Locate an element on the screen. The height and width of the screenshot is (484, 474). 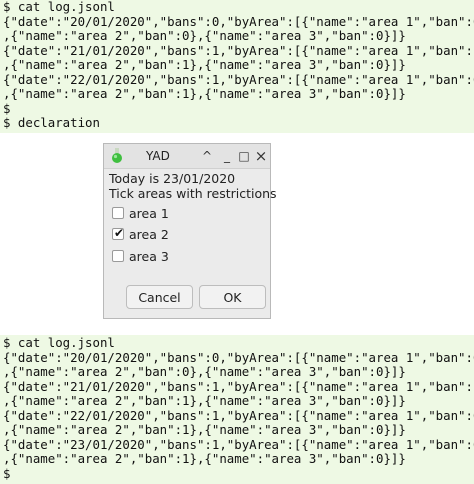
prompt-text: Tick areas with restrictions is located at coordinates (193, 193).